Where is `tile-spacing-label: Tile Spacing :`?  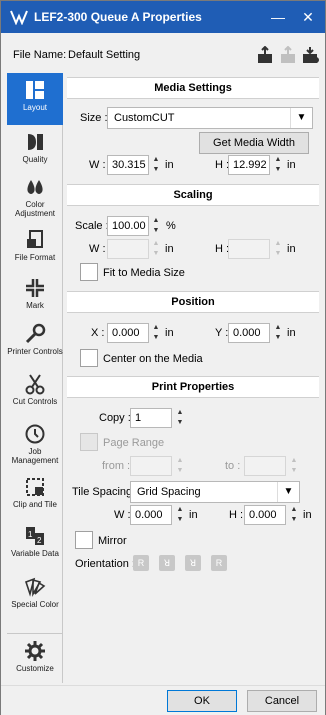
tile-spacing-label: Tile Spacing : is located at coordinates (105, 492).